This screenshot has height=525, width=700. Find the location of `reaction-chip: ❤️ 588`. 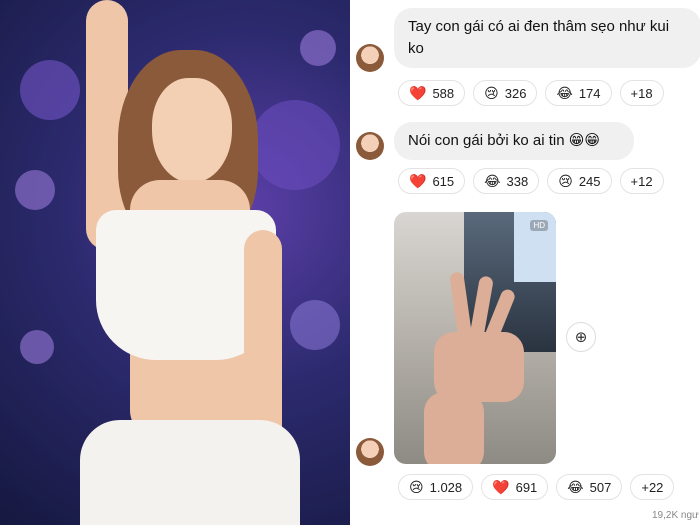

reaction-chip: ❤️ 588 is located at coordinates (432, 93).